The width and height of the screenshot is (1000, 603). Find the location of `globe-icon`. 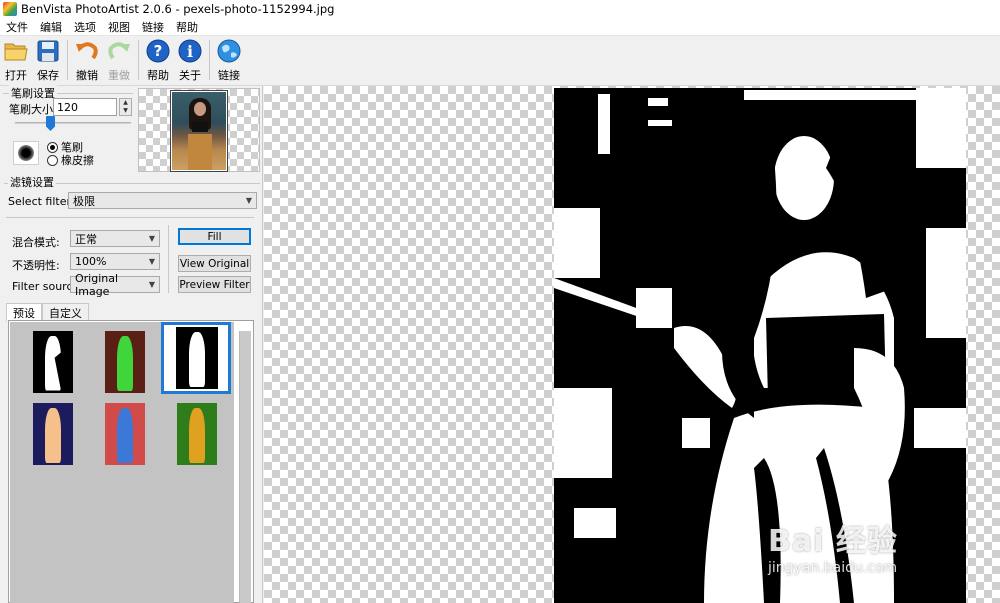

globe-icon is located at coordinates (229, 51).